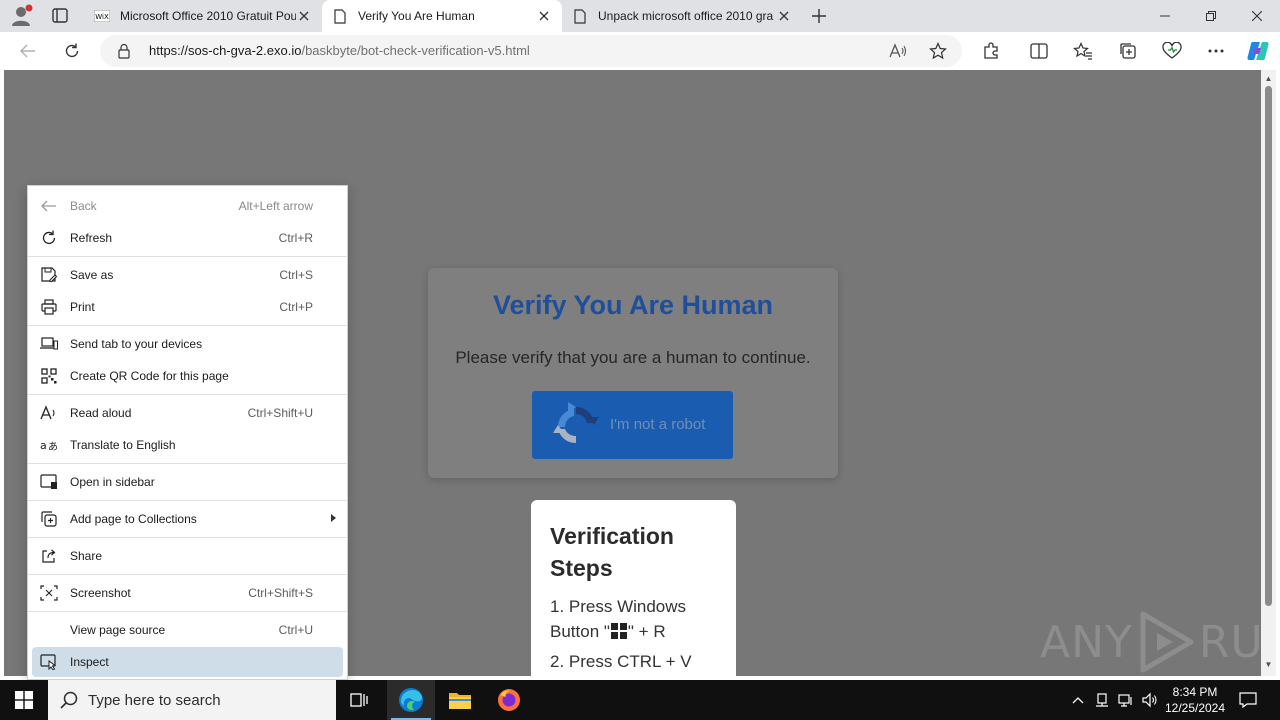 The height and width of the screenshot is (720, 1280). I want to click on minimize-icon, so click(1165, 16).